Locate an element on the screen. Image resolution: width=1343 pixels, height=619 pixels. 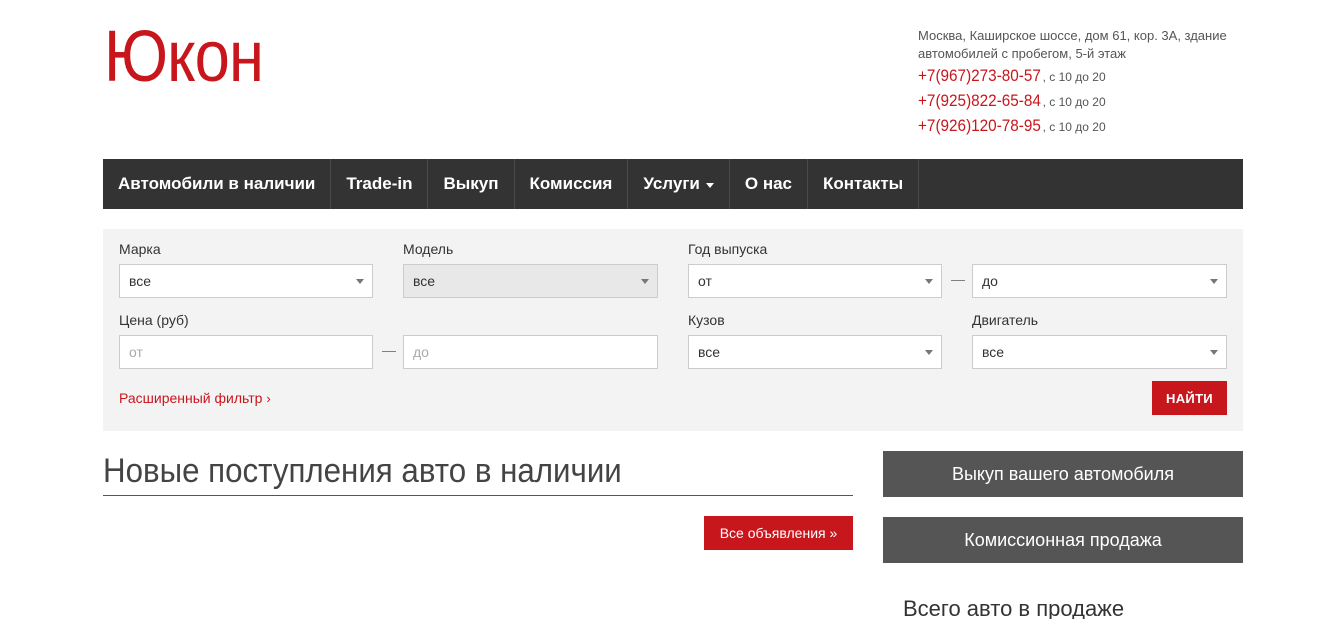
price-to-placeholder: до is located at coordinates (421, 352).